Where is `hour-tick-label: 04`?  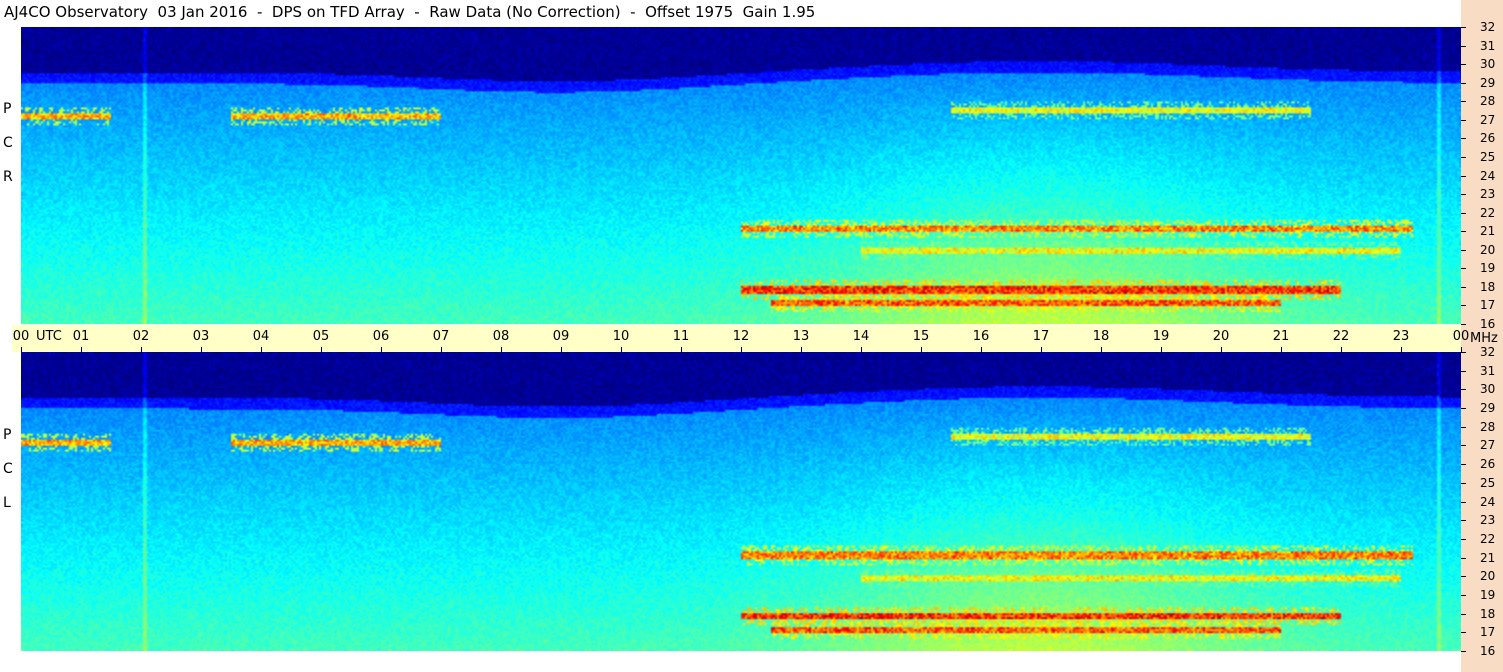
hour-tick-label: 04 is located at coordinates (261, 336).